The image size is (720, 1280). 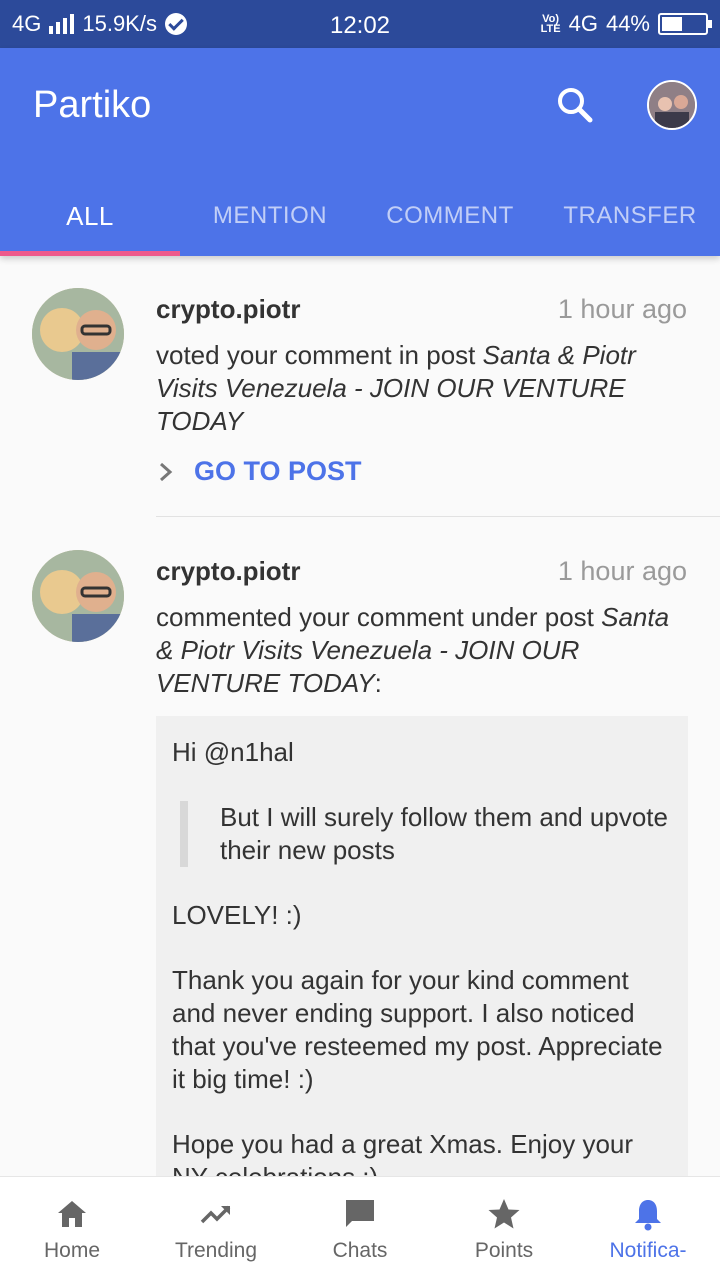 I want to click on nav-trending: Trending, so click(x=216, y=1228).